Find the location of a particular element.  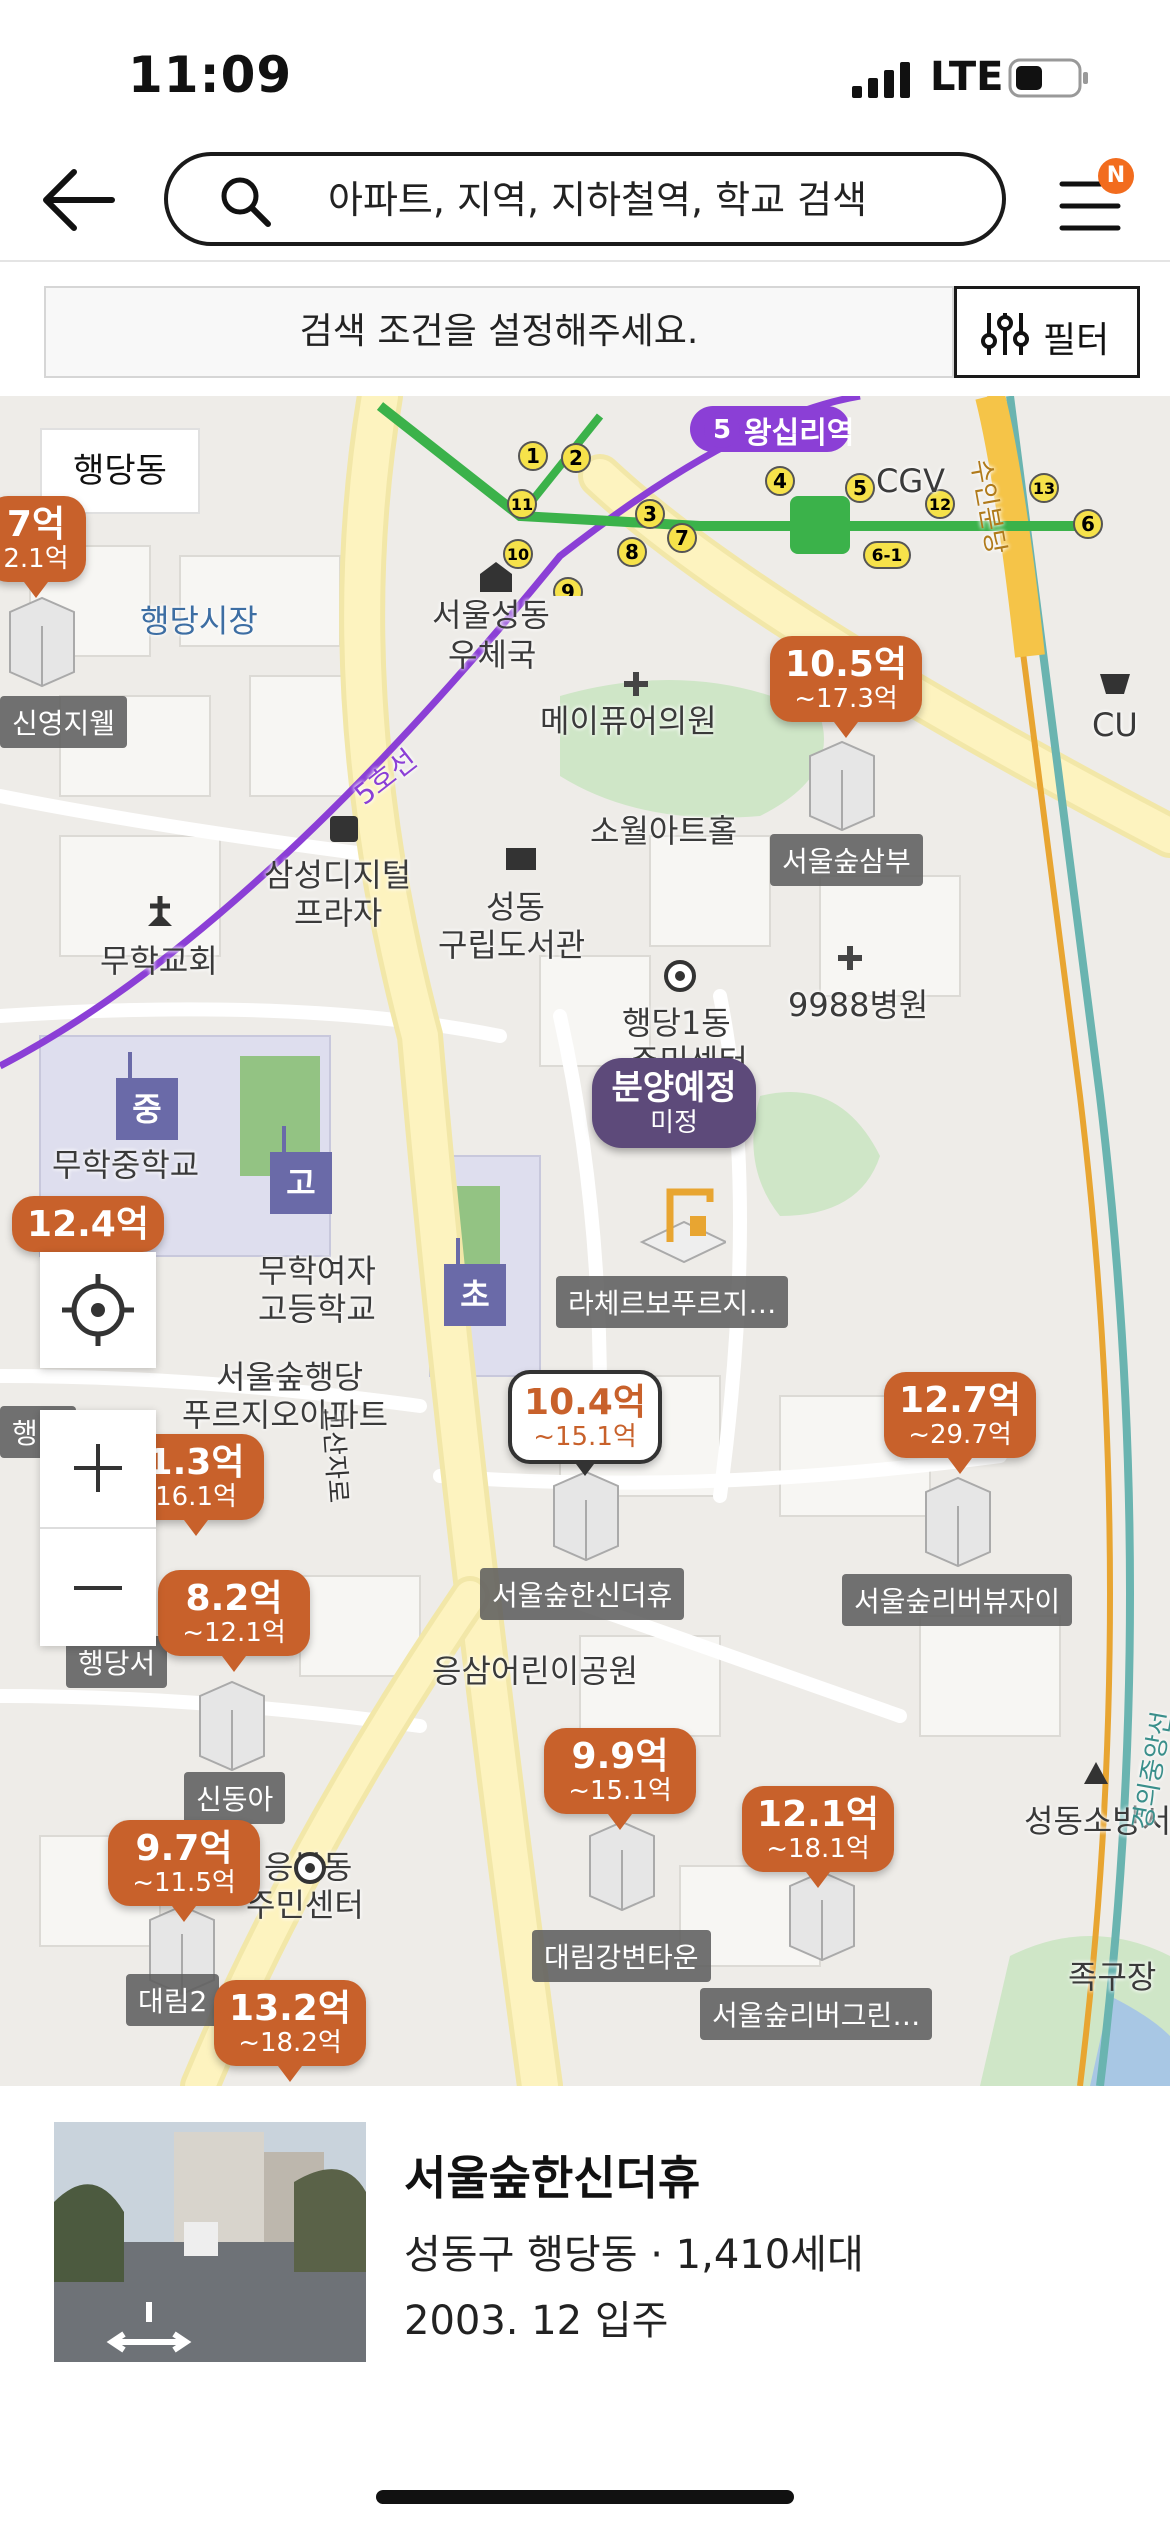

locate-me-button is located at coordinates (98, 1310).